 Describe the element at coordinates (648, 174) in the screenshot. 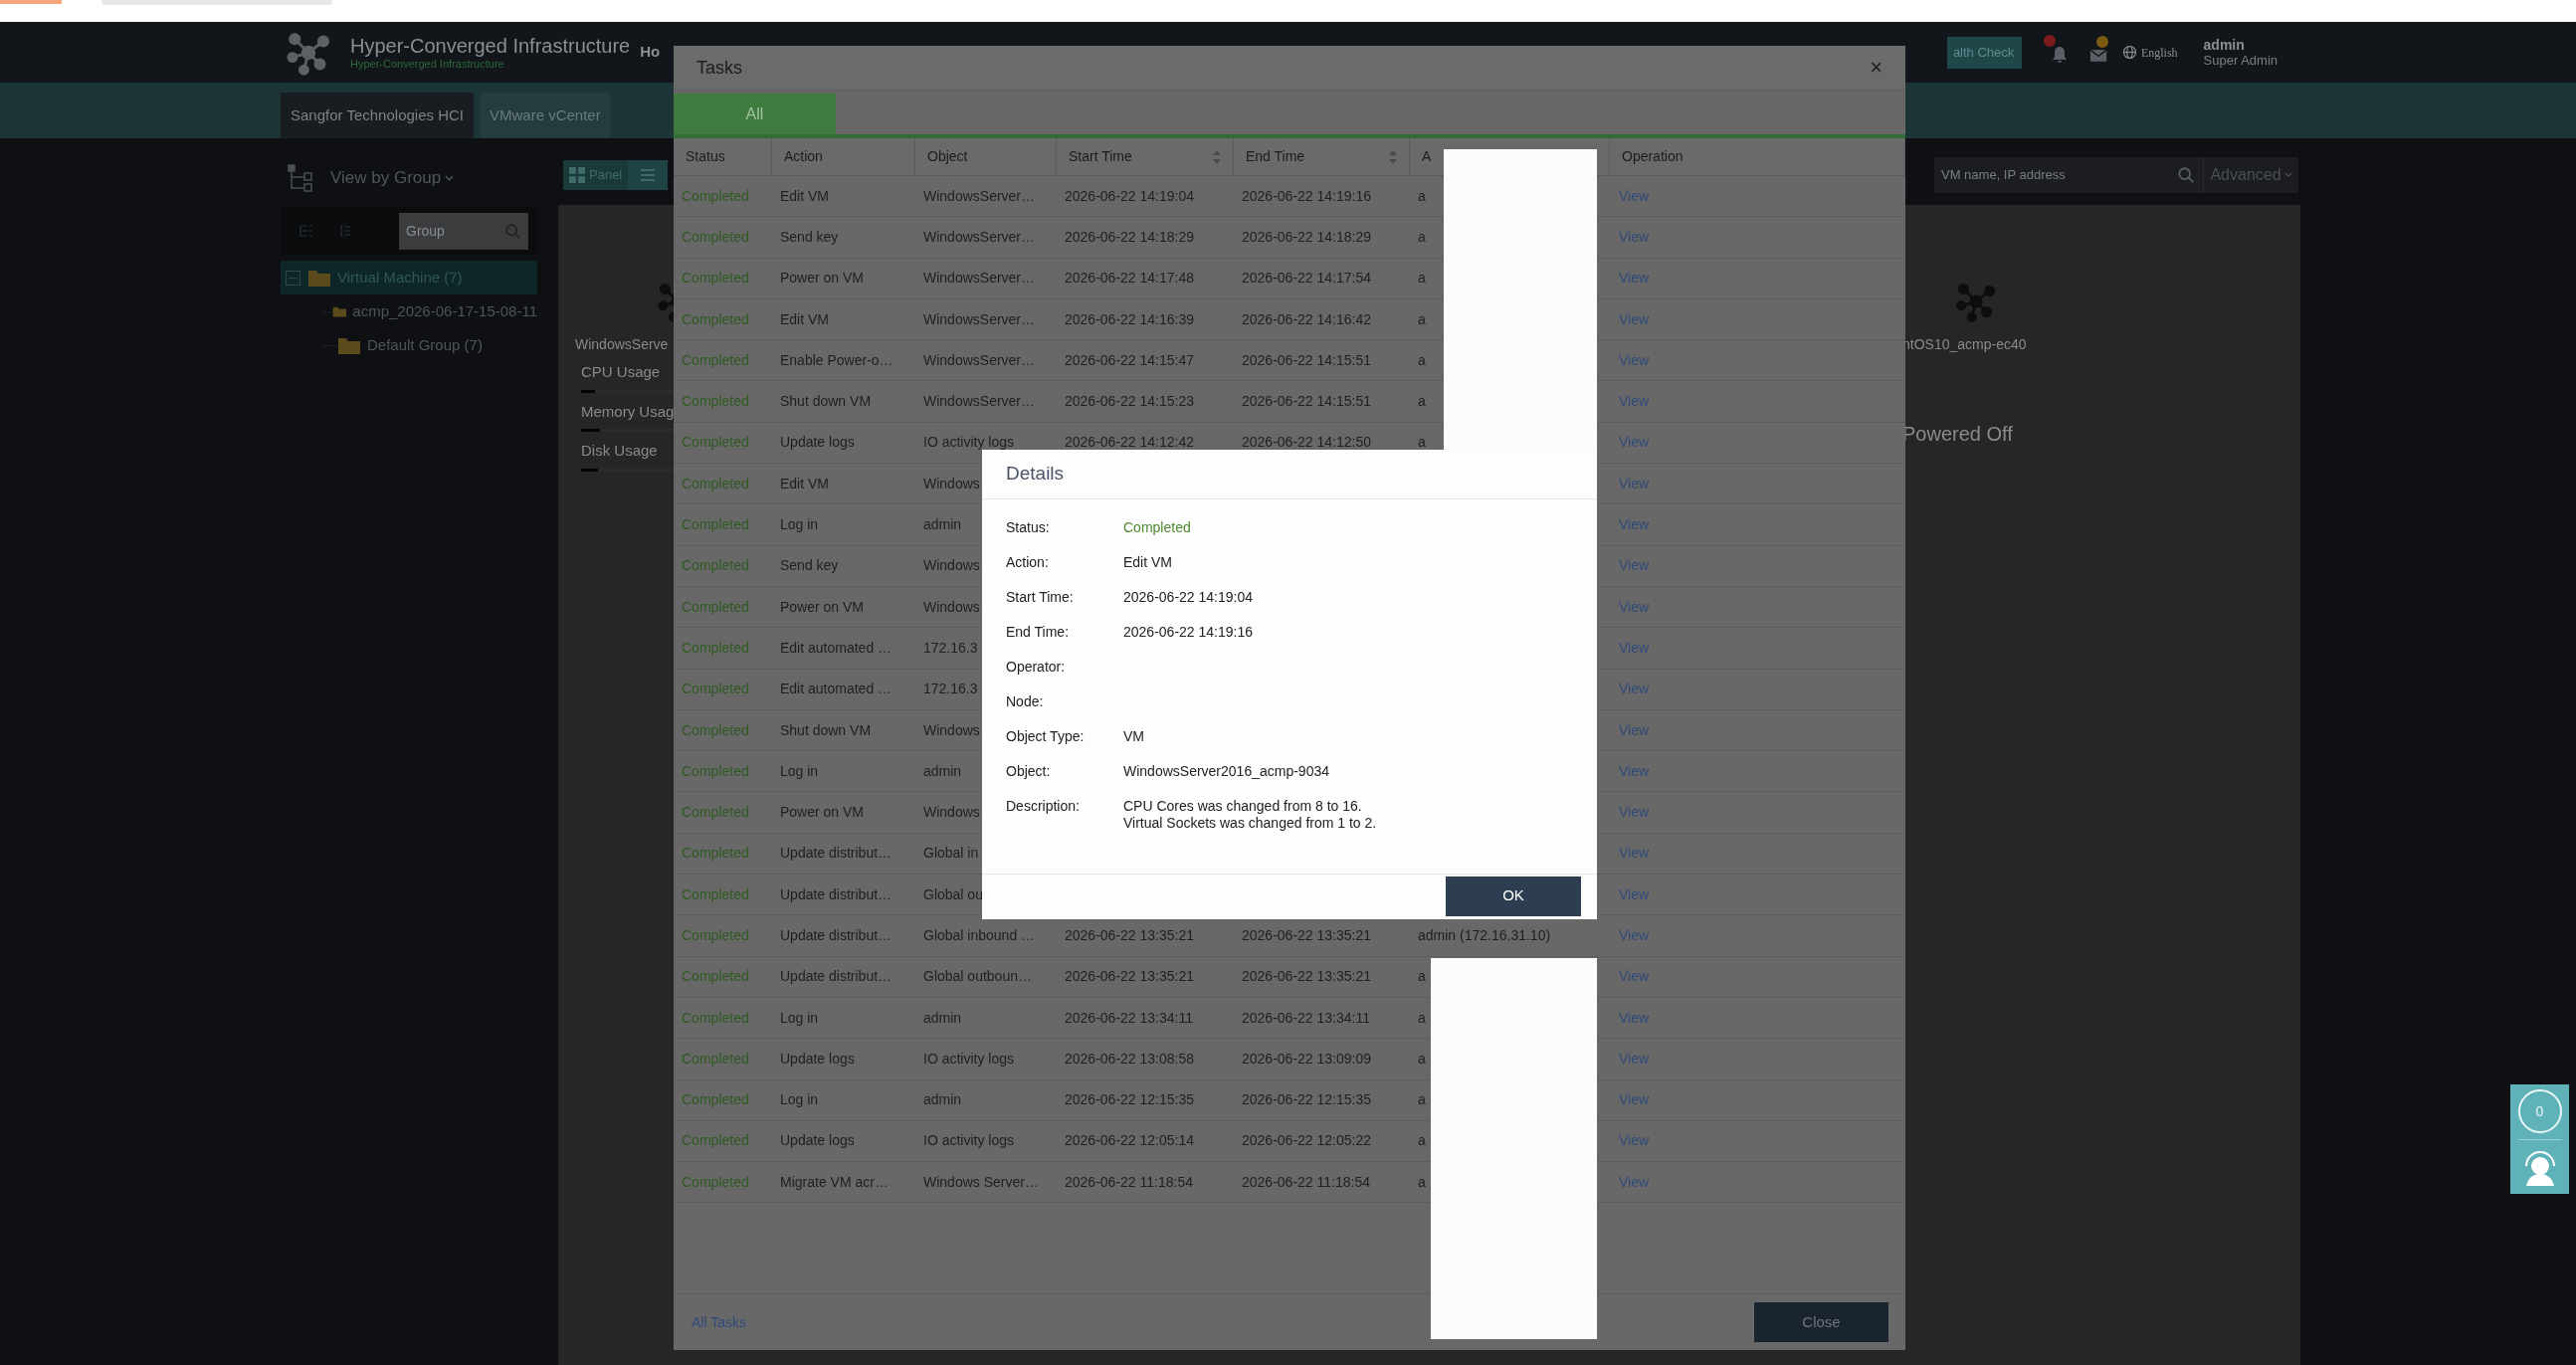

I see `list-view-button` at that location.